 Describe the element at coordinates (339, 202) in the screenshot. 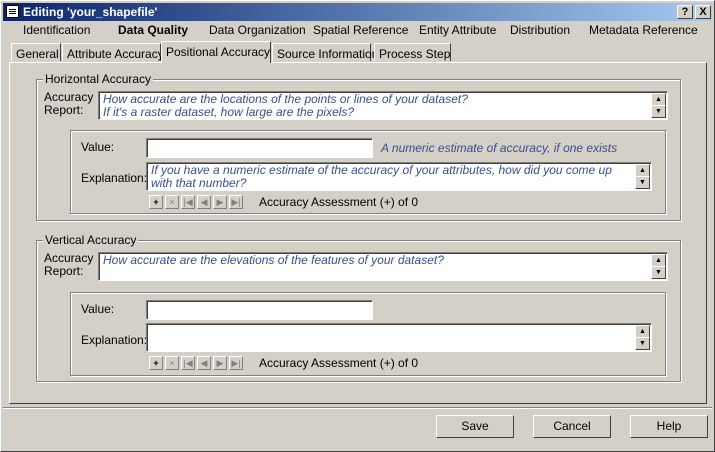

I see `horizontal-nav-status: Accuracy Assessment (+) of 0` at that location.